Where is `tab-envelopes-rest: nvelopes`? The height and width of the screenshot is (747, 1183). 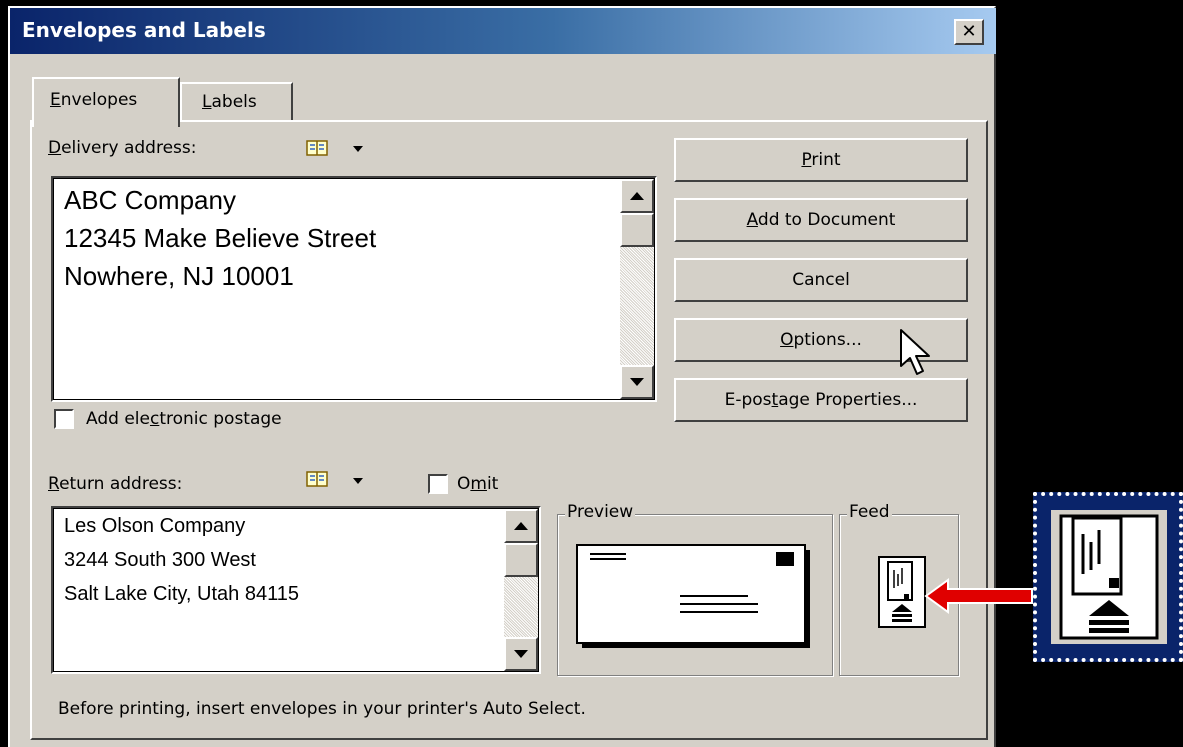 tab-envelopes-rest: nvelopes is located at coordinates (99, 100).